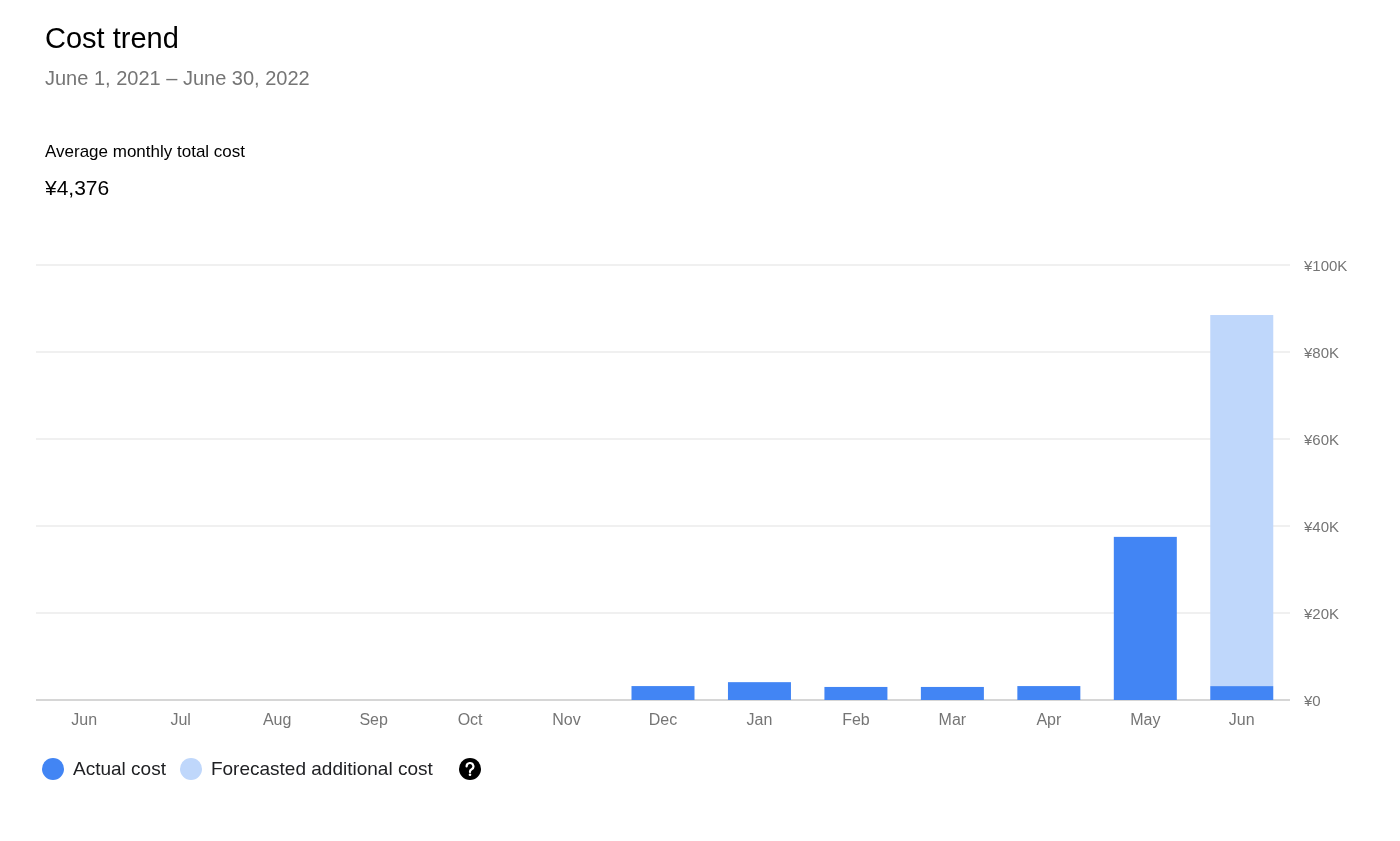 The width and height of the screenshot is (1400, 841). Describe the element at coordinates (119, 769) in the screenshot. I see `legend-label: Actual cost` at that location.